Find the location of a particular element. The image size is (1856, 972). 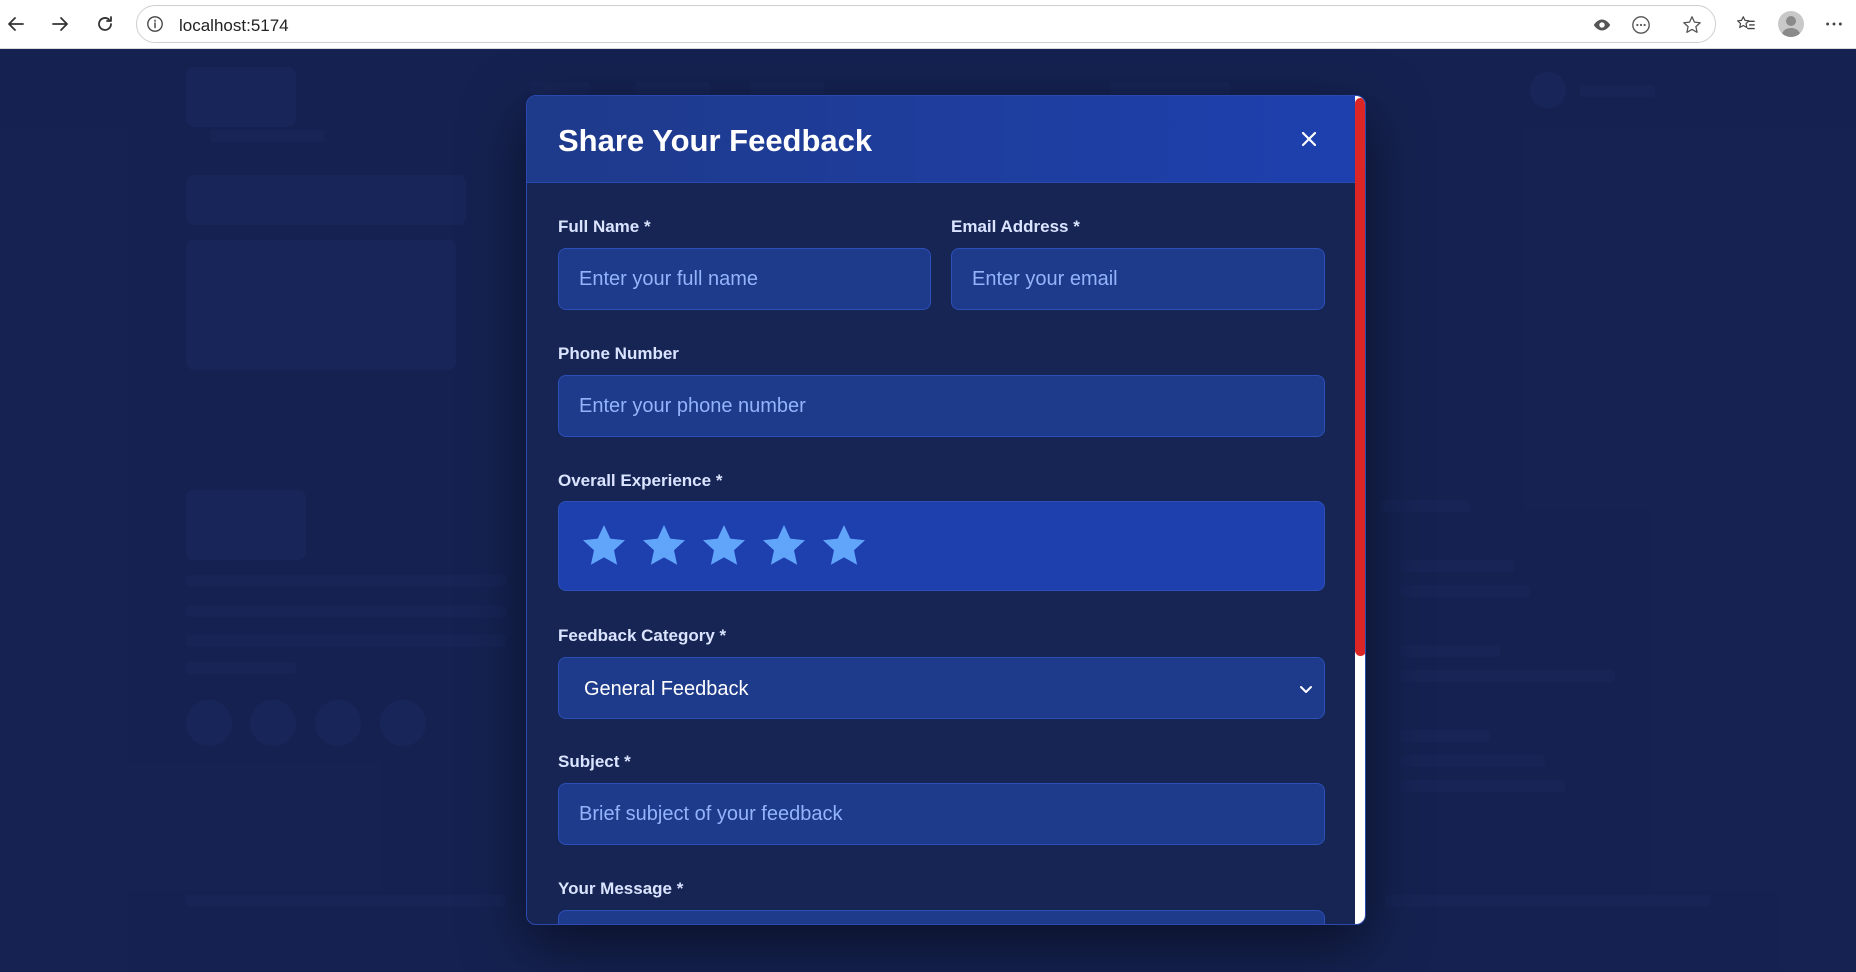

subject-label: Subject * is located at coordinates (594, 761).